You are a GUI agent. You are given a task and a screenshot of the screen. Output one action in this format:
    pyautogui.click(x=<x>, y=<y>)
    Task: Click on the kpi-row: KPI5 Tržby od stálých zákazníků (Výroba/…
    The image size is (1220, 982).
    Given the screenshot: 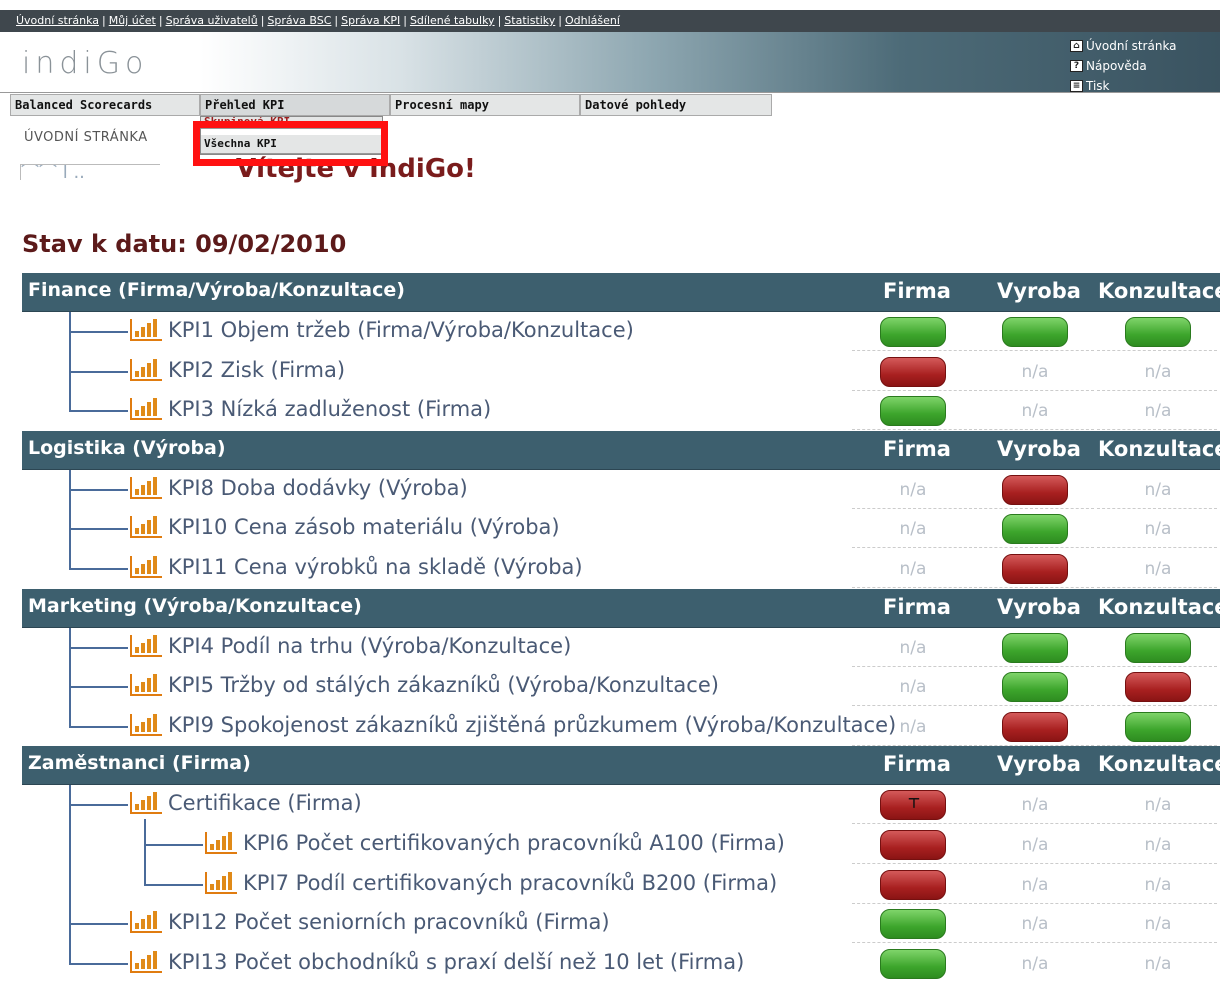 What is the action you would take?
    pyautogui.click(x=621, y=687)
    